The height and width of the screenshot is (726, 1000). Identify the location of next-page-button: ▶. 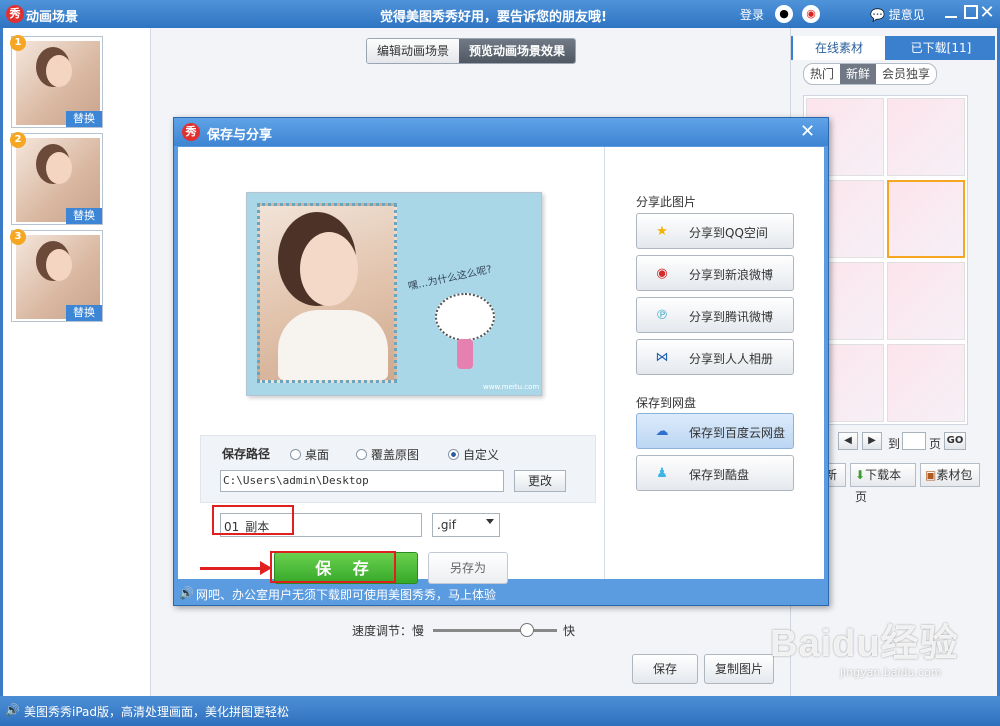
(872, 441).